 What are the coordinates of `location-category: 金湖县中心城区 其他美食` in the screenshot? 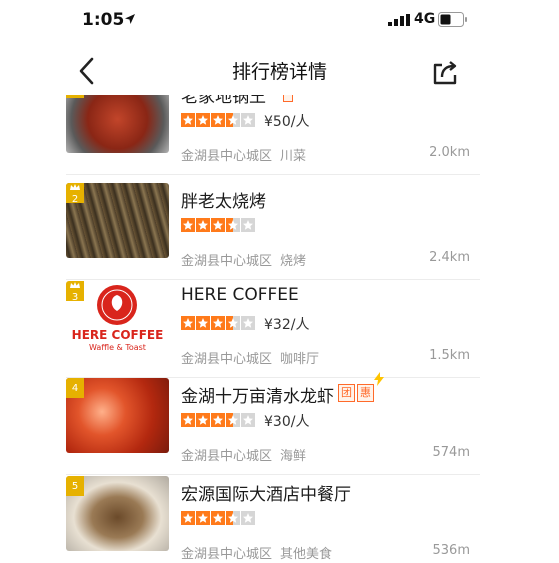 It's located at (256, 552).